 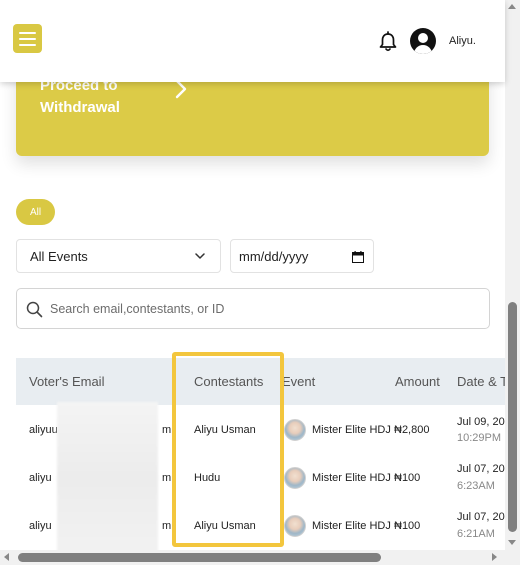 I want to click on username-label: Aliyu., so click(x=462, y=41).